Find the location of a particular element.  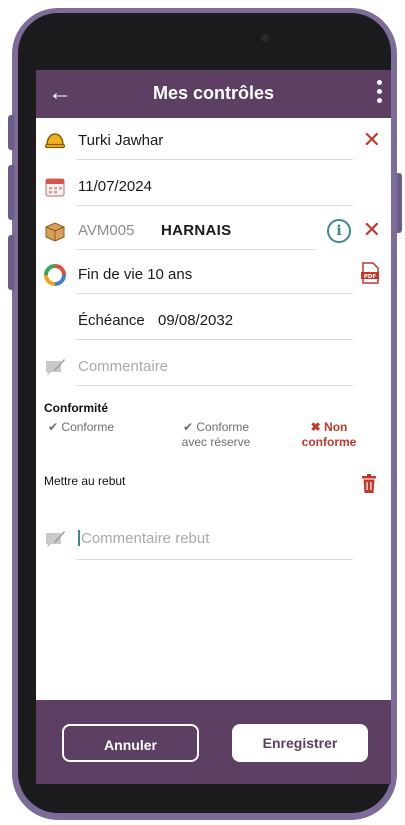

non-conforme-option: ✖ Non conforme is located at coordinates (329, 435).